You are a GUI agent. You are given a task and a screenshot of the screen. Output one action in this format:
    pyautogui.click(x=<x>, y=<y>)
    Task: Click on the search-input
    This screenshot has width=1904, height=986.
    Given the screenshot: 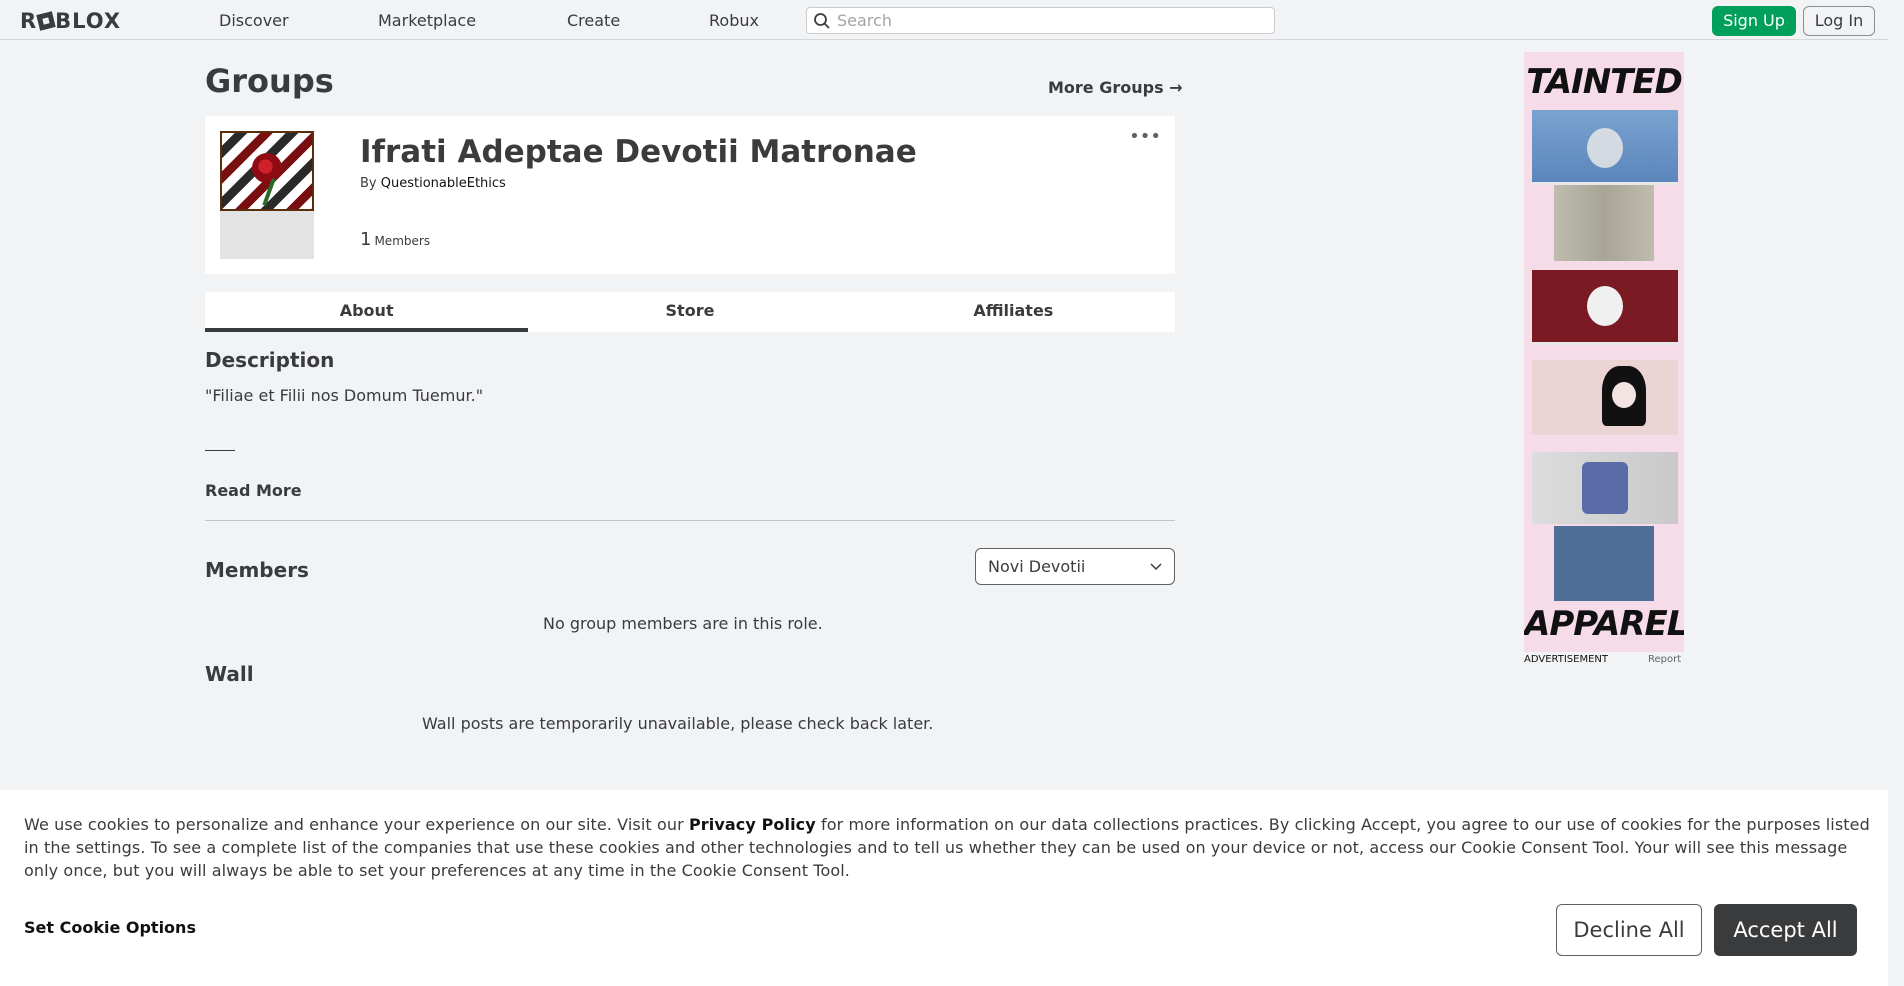 What is the action you would take?
    pyautogui.click(x=1052, y=20)
    